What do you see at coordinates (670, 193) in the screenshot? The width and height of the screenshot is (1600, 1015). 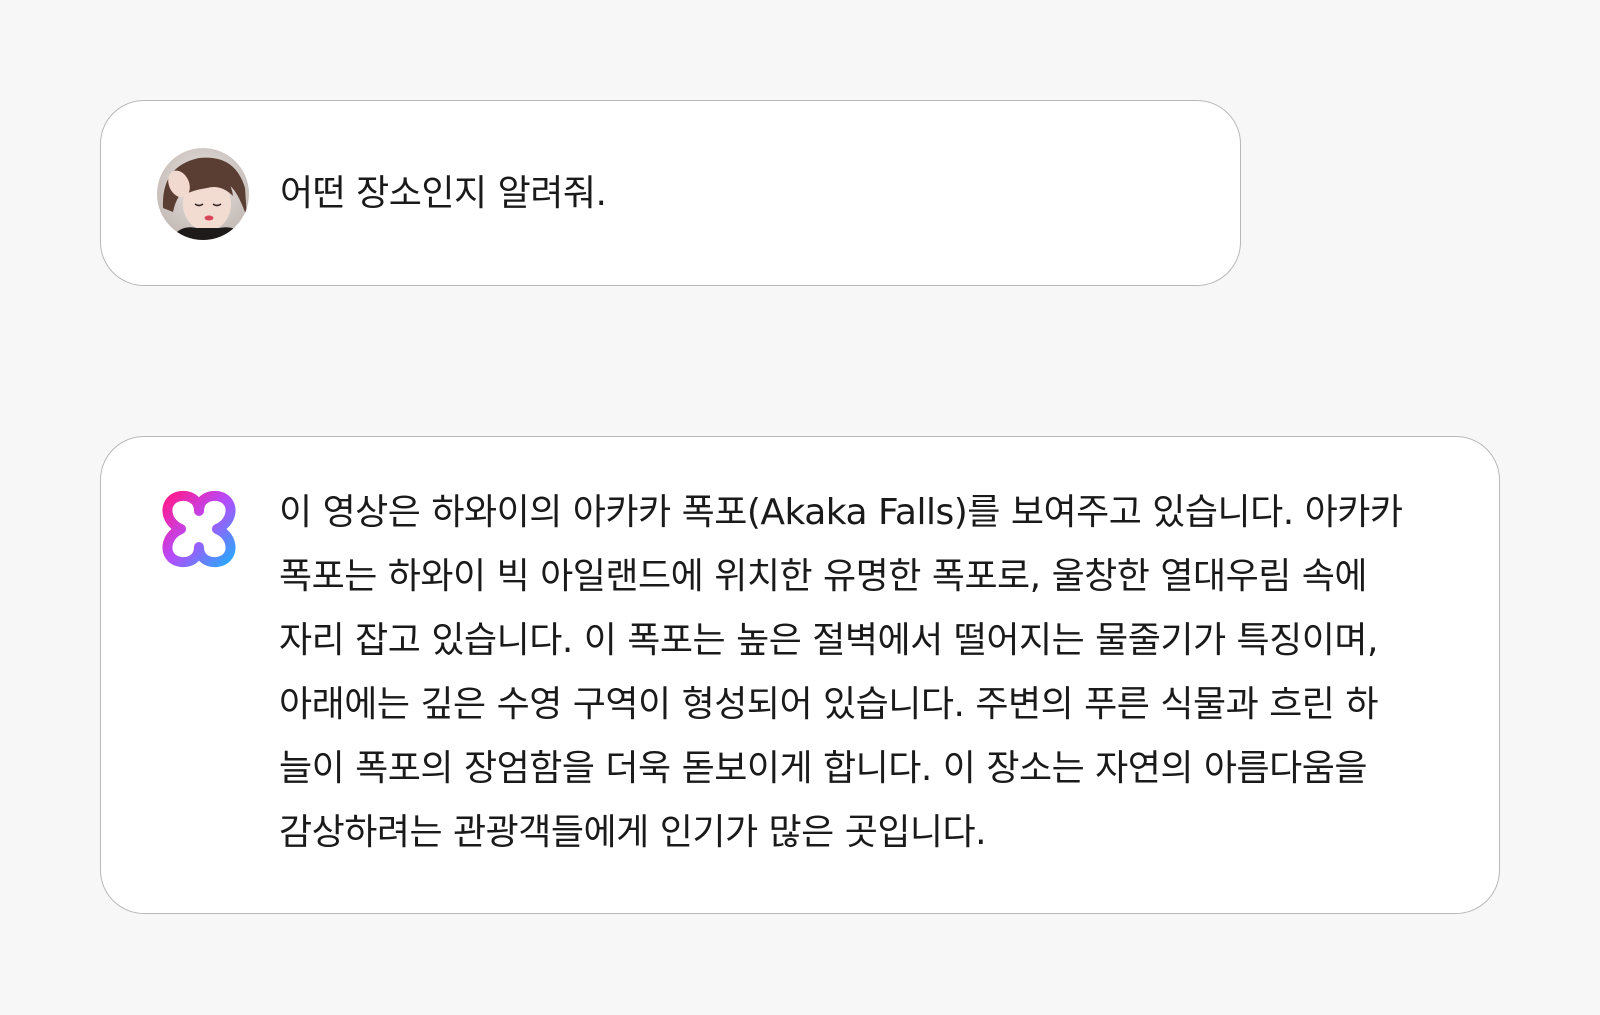 I see `user-message-bubble: 어떤 장소인지 알려줘.` at bounding box center [670, 193].